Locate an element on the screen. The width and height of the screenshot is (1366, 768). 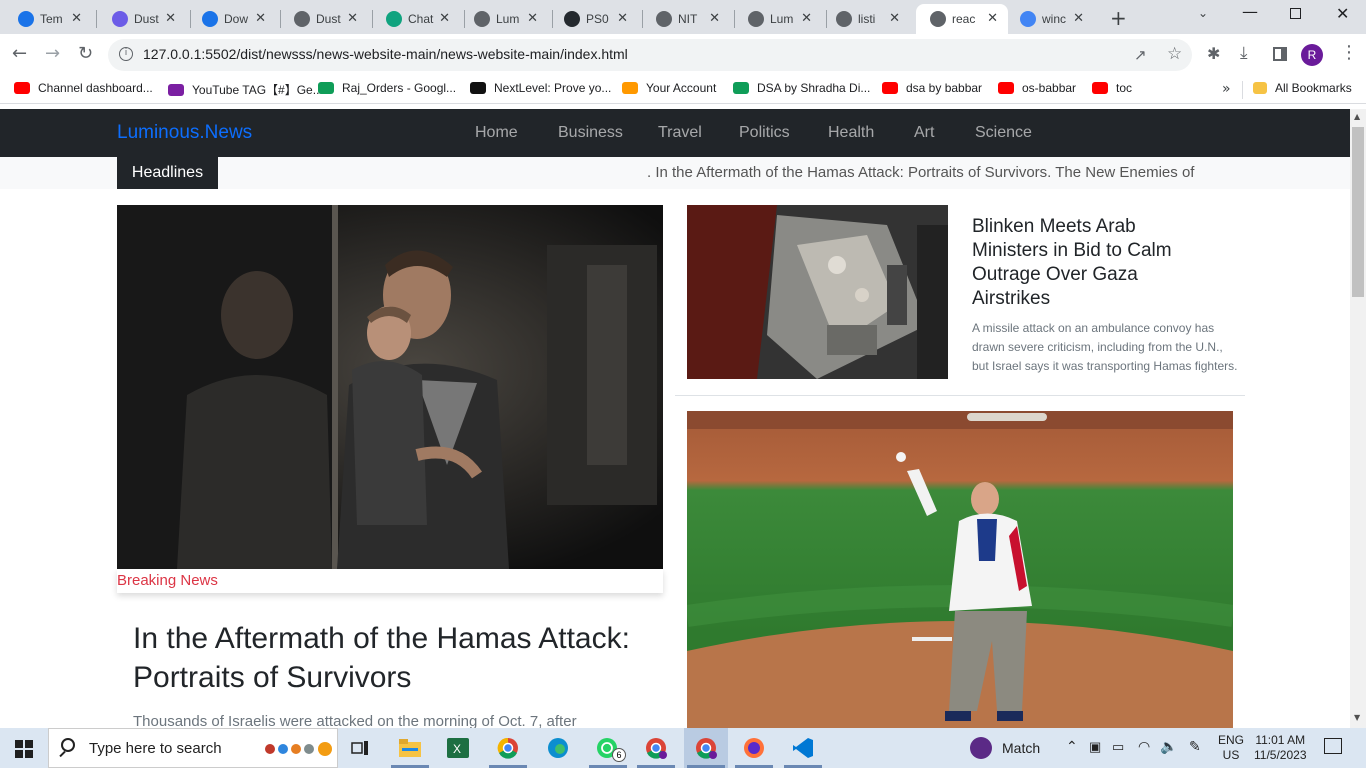
chrome-active-icon is located at coordinates (706, 748).